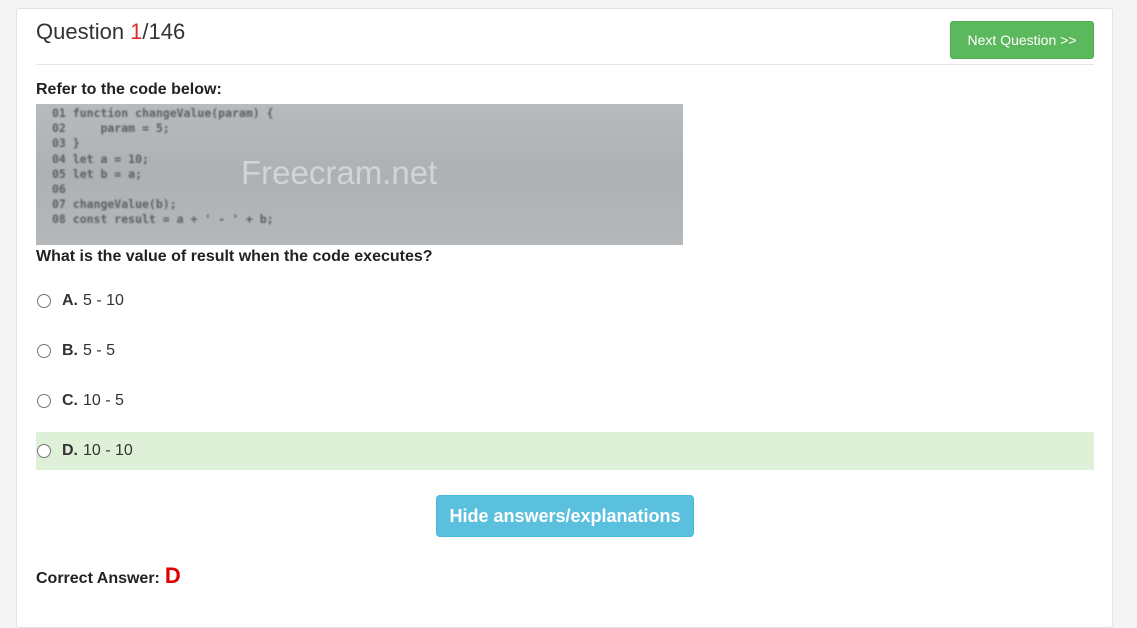  Describe the element at coordinates (565, 451) in the screenshot. I see `option-d: D. 10 - 10` at that location.